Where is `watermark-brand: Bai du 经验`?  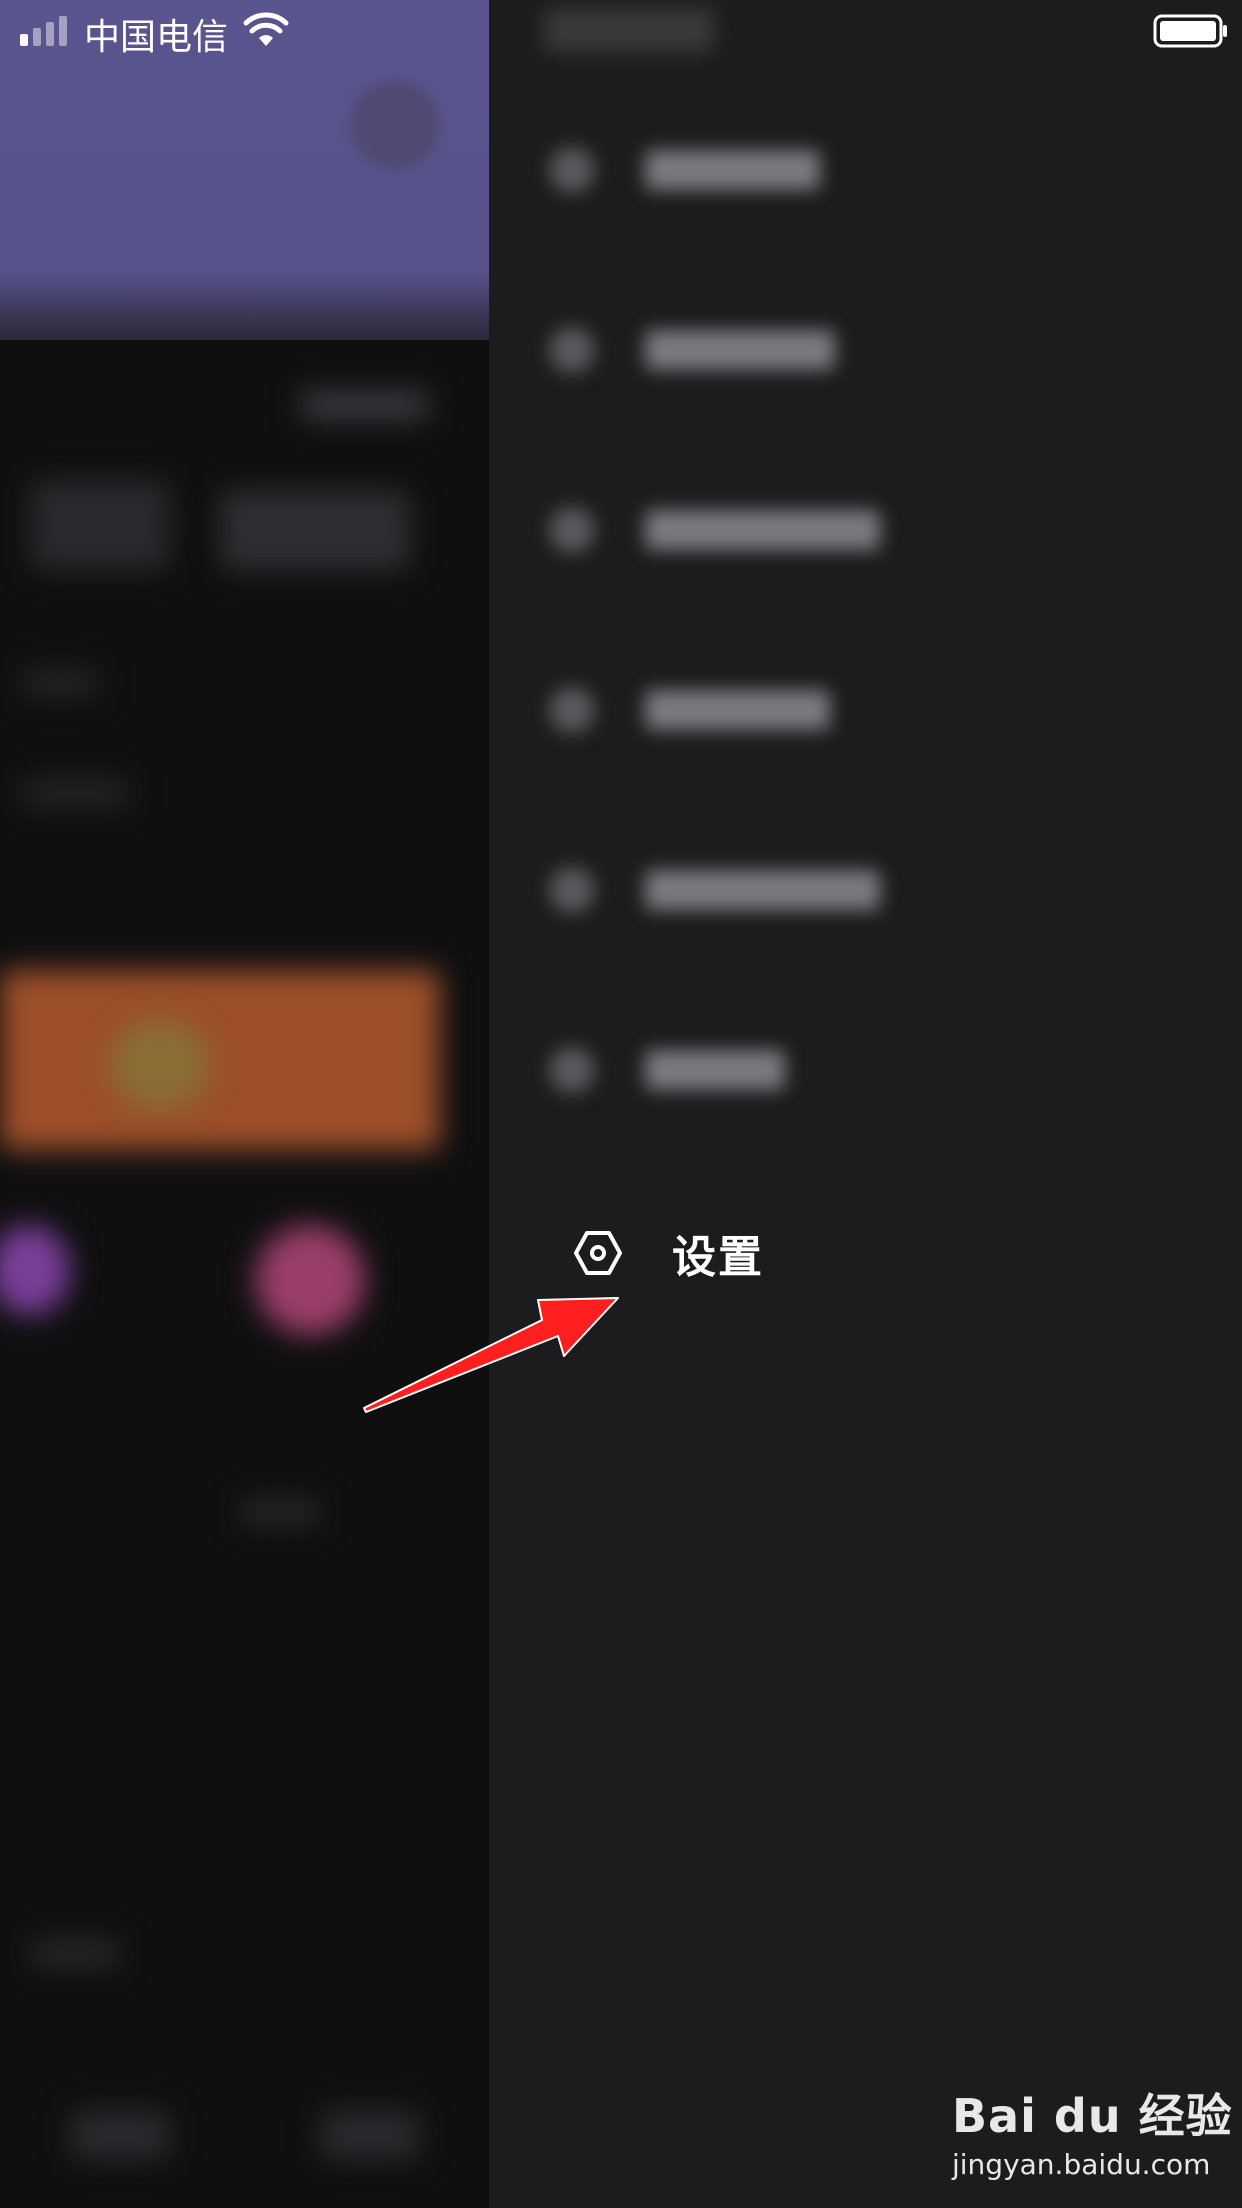
watermark-brand: Bai du 经验 is located at coordinates (1092, 2116).